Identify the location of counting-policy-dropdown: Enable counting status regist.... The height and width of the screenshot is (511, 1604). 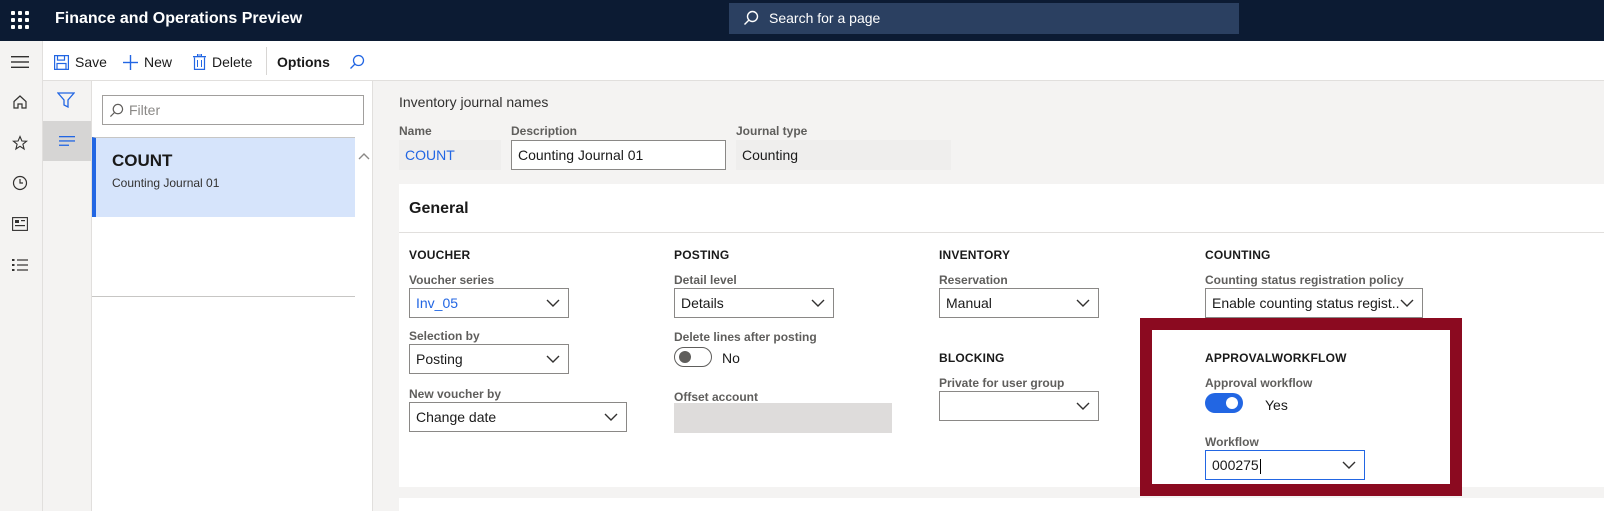
(1314, 303).